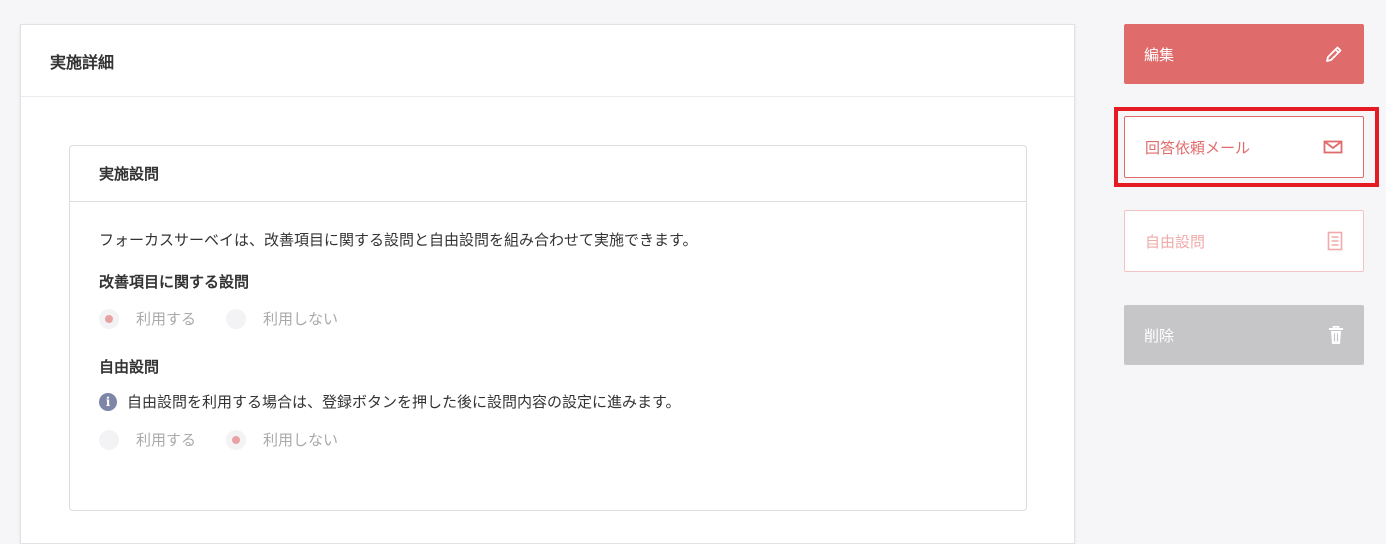 This screenshot has width=1386, height=544. I want to click on free-nouse-label: 利用しない, so click(301, 440).